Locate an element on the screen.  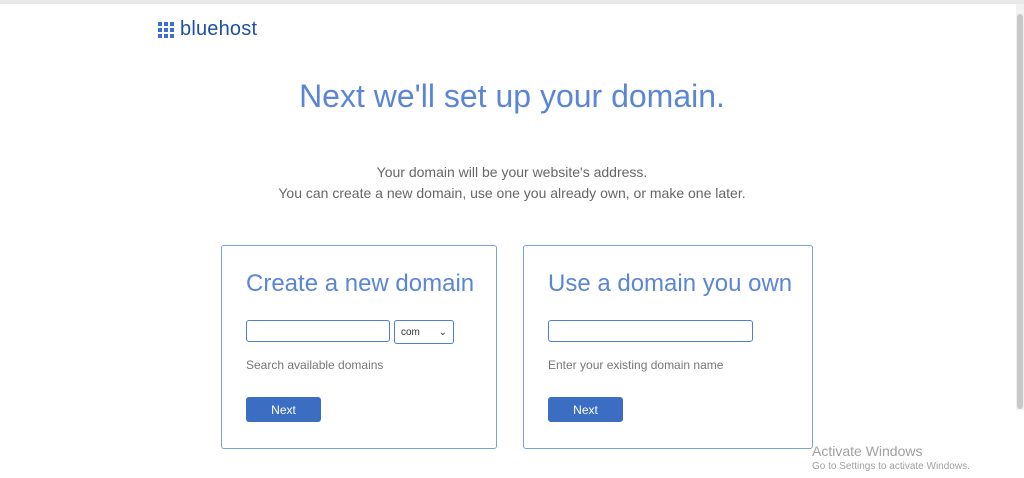
brand-name: bluehost is located at coordinates (219, 29).